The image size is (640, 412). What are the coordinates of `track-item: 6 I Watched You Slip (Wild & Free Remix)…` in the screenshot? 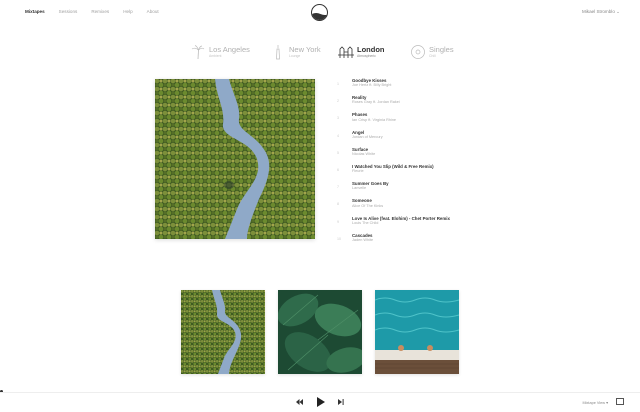 It's located at (410, 172).